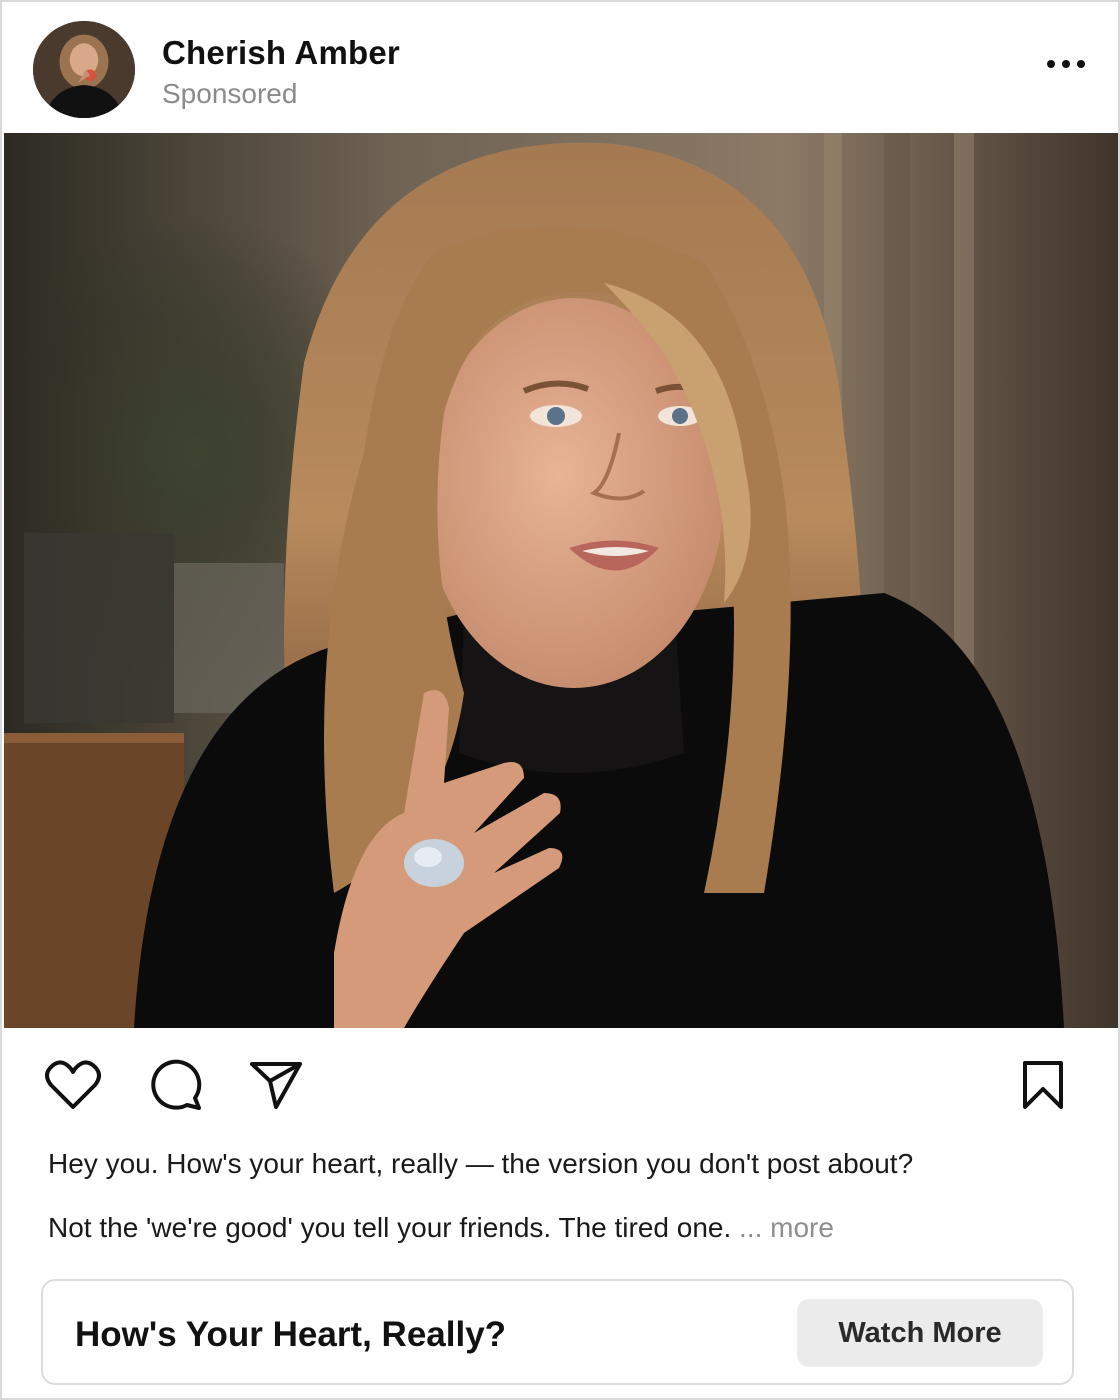 The height and width of the screenshot is (1400, 1120). Describe the element at coordinates (920, 1333) in the screenshot. I see `watch-more-button: Watch More` at that location.